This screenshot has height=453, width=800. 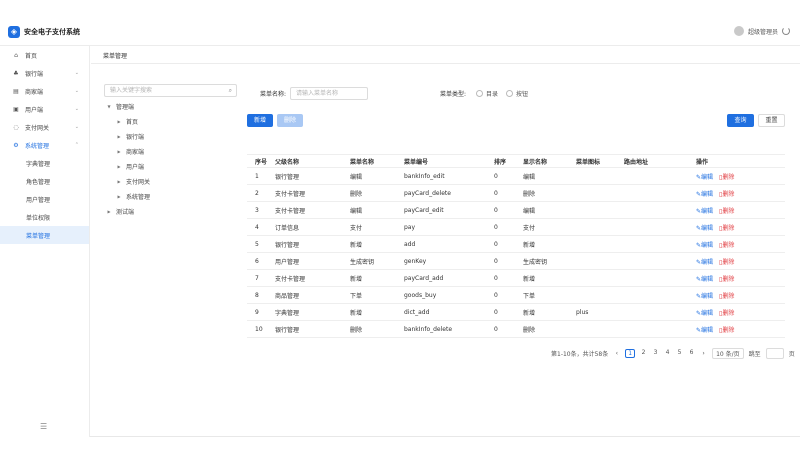 I want to click on page-number: 2, so click(x=643, y=353).